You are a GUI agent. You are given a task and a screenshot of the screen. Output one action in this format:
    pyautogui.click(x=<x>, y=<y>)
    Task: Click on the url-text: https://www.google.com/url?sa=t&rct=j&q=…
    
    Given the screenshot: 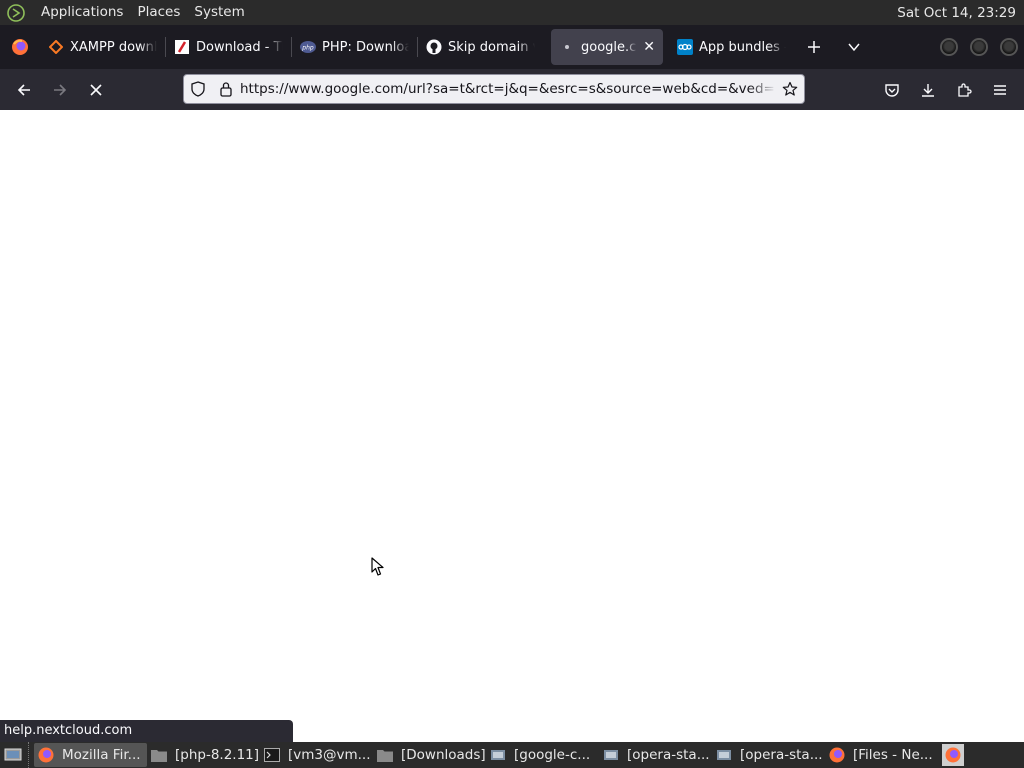 What is the action you would take?
    pyautogui.click(x=508, y=89)
    